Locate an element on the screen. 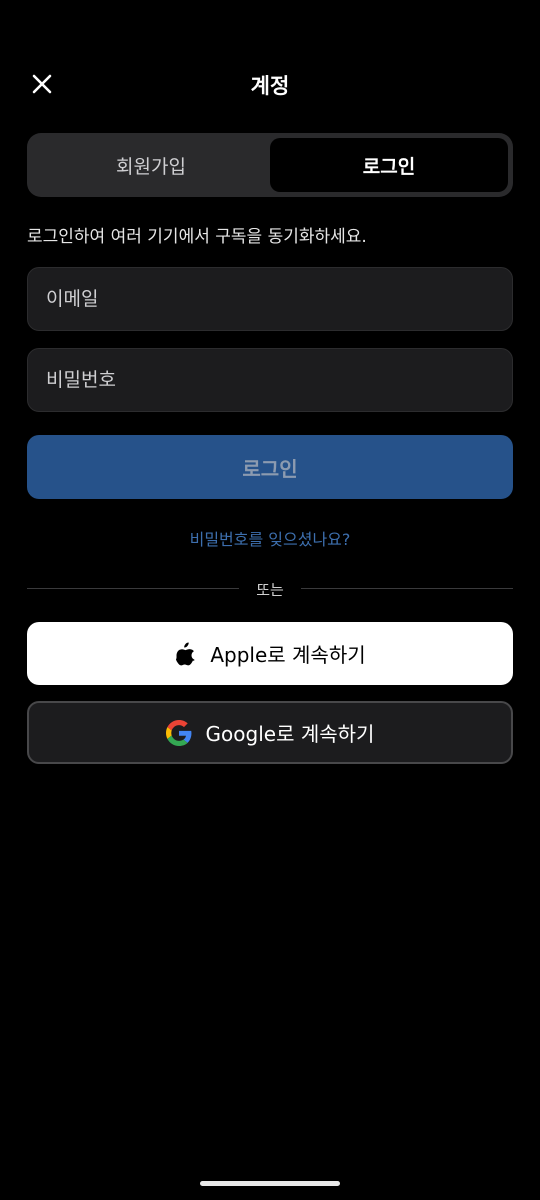 Image resolution: width=540 pixels, height=1200 pixels. google-signin-label: Google로 계속하기 is located at coordinates (290, 734).